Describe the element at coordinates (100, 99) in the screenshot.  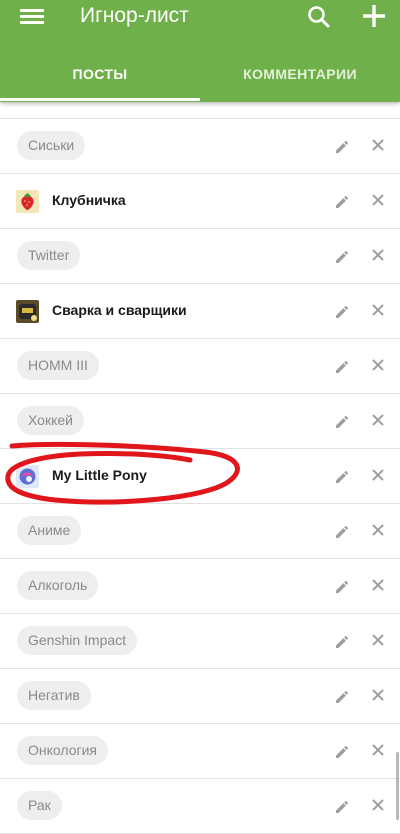
I see `active-tab-indicator` at that location.